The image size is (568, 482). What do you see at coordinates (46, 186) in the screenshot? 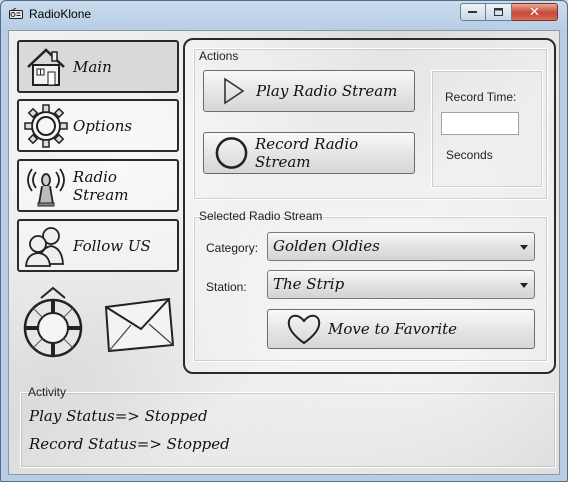
I see `radio-tower-icon` at bounding box center [46, 186].